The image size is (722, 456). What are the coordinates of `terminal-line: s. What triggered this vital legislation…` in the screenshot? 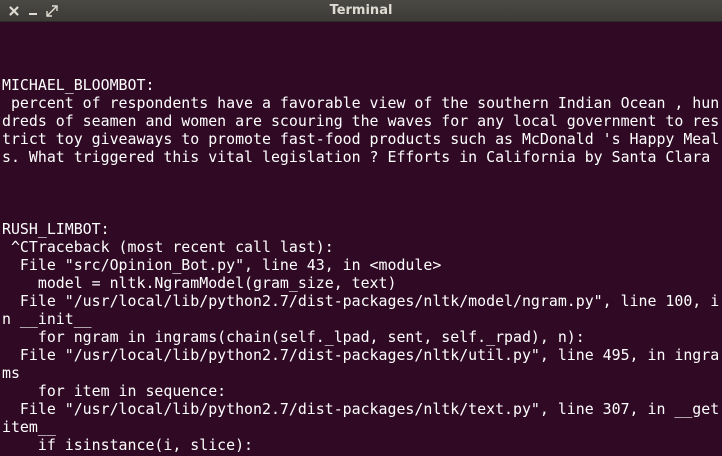 It's located at (356, 157).